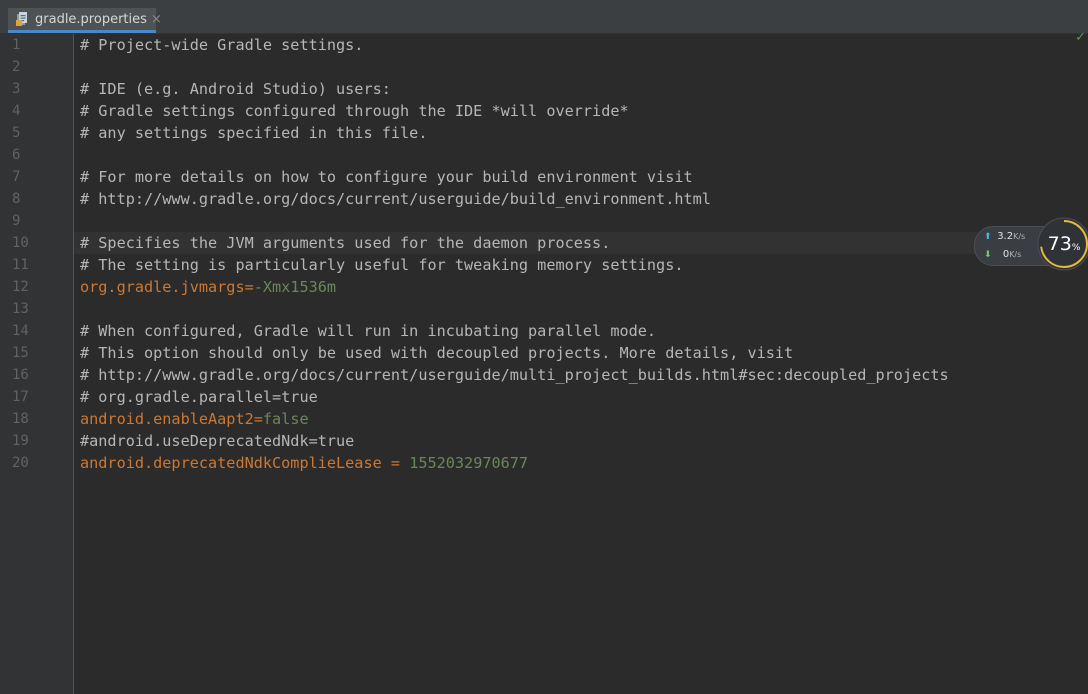 The width and height of the screenshot is (1088, 694). What do you see at coordinates (20, 287) in the screenshot?
I see `line-number: 12` at bounding box center [20, 287].